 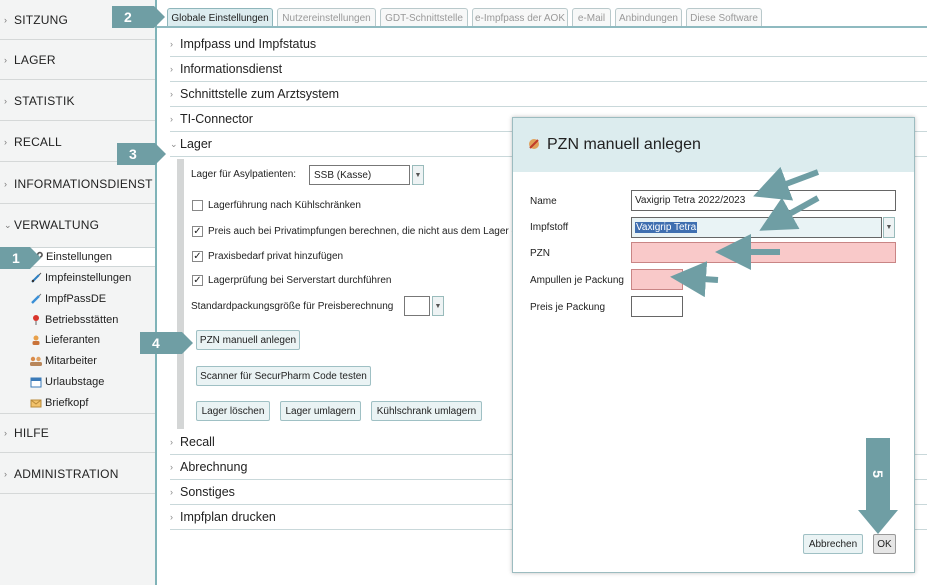 What do you see at coordinates (66, 473) in the screenshot?
I see `nav-section-label: ADMINISTRATION` at bounding box center [66, 473].